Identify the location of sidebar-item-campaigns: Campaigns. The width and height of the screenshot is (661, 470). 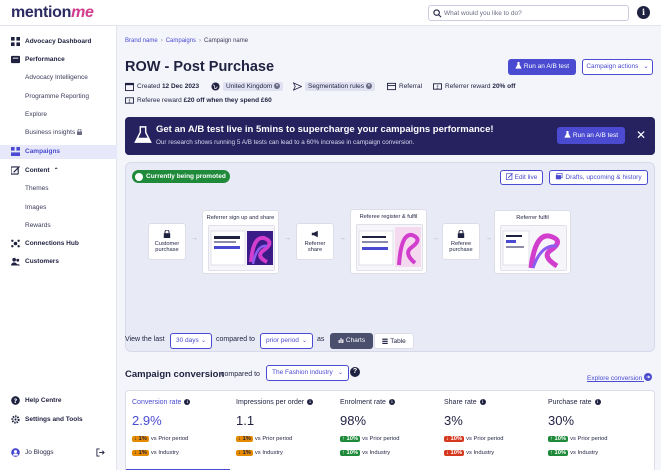
(58, 152).